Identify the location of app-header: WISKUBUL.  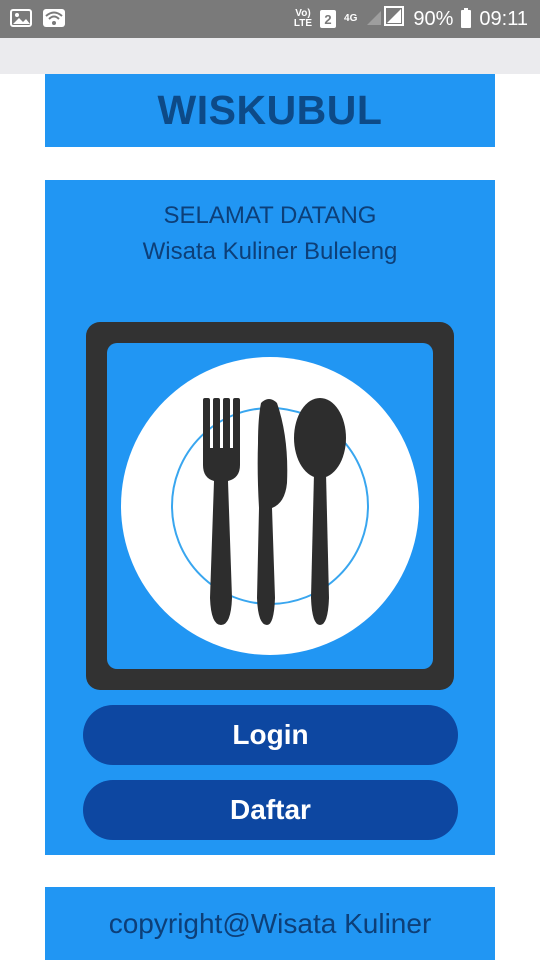
(270, 110).